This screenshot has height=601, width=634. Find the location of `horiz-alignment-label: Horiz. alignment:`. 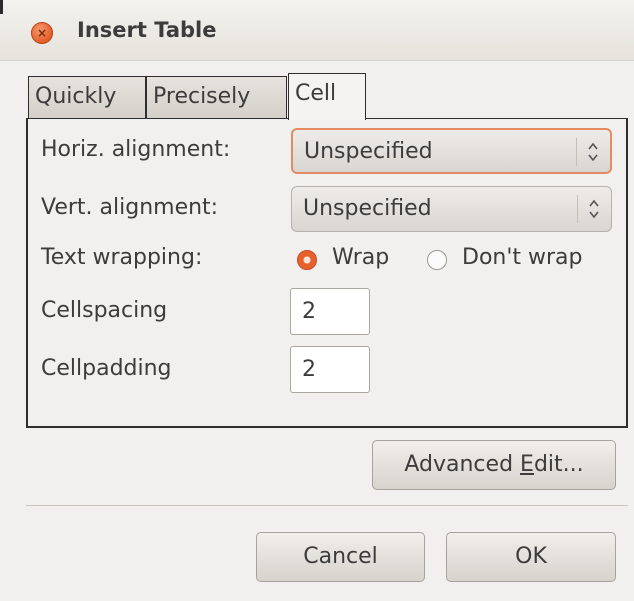

horiz-alignment-label: Horiz. alignment: is located at coordinates (136, 149).